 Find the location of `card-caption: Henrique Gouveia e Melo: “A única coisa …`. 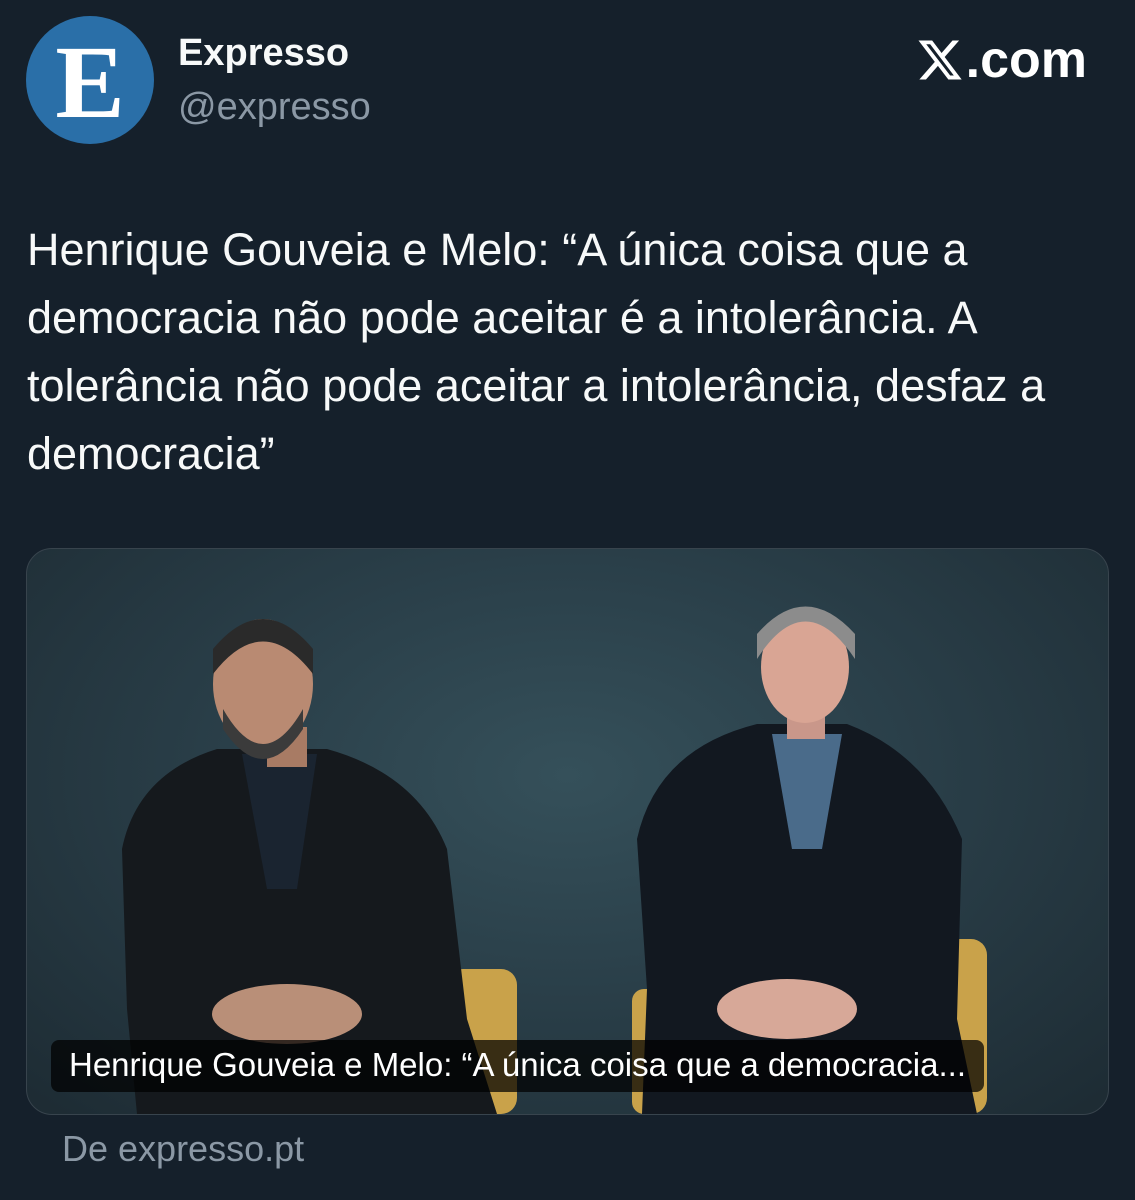

card-caption: Henrique Gouveia e Melo: “A única coisa … is located at coordinates (517, 1066).